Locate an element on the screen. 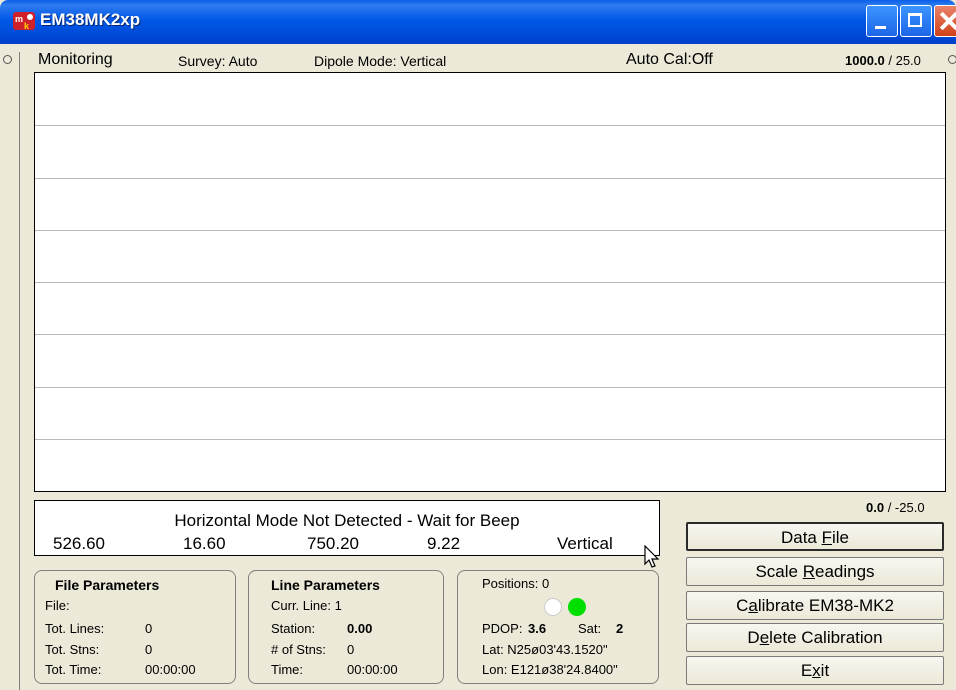 This screenshot has height=690, width=956. time-value: 00:00:00 is located at coordinates (372, 669).